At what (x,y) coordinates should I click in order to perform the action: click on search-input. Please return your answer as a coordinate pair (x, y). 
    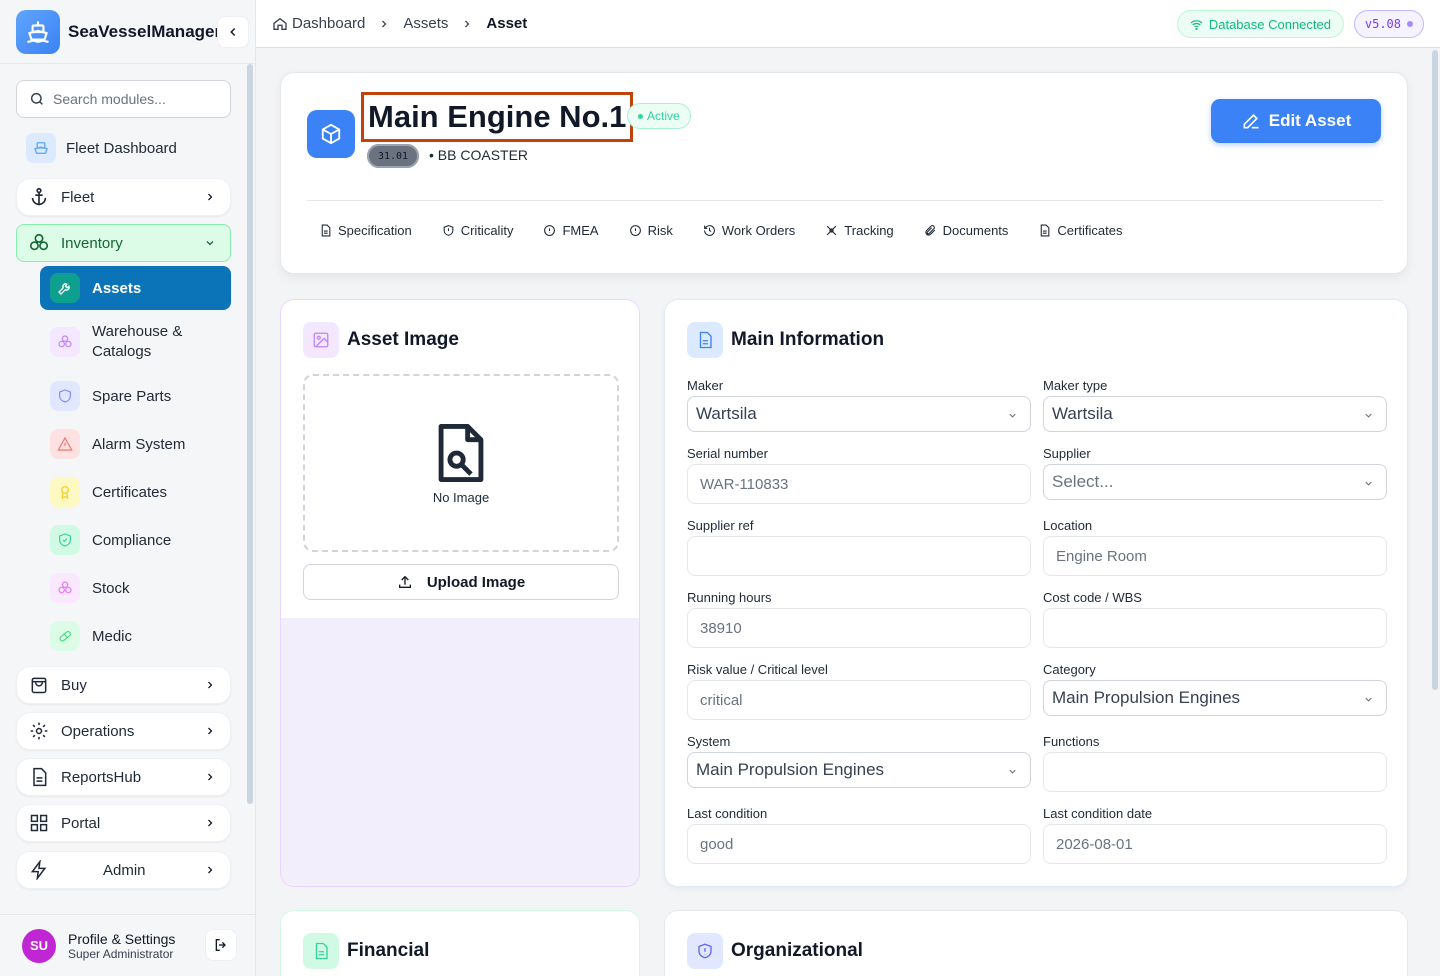
    Looking at the image, I should click on (133, 99).